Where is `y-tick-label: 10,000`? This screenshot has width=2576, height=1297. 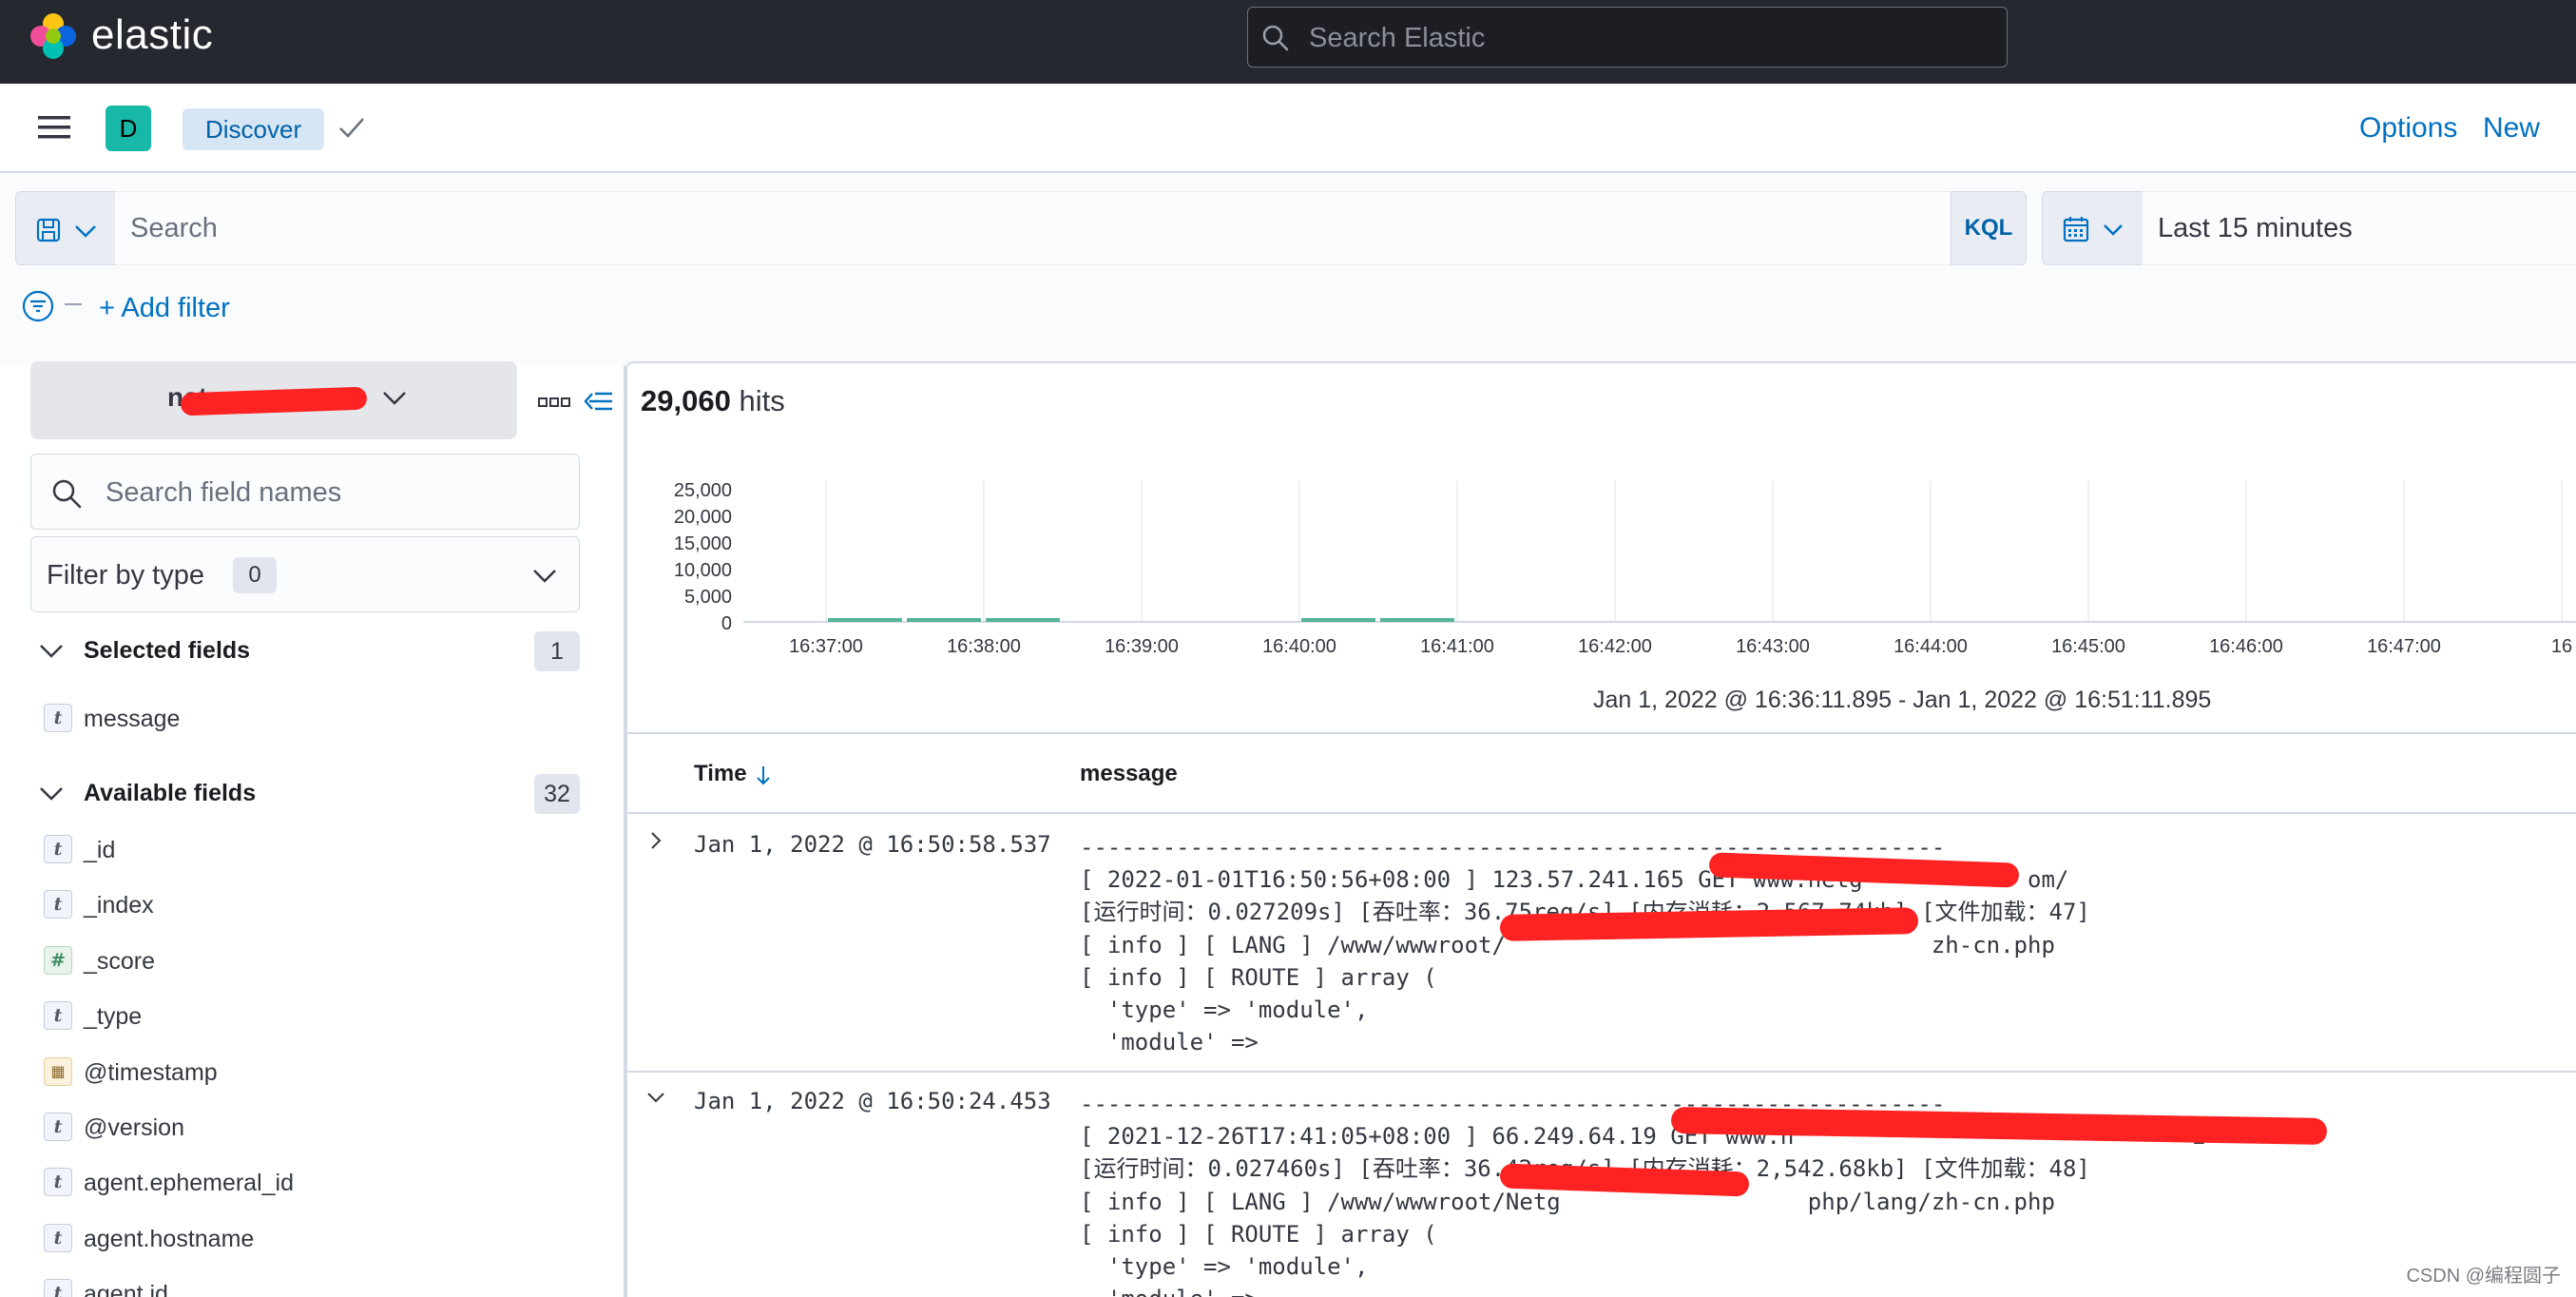 y-tick-label: 10,000 is located at coordinates (703, 570).